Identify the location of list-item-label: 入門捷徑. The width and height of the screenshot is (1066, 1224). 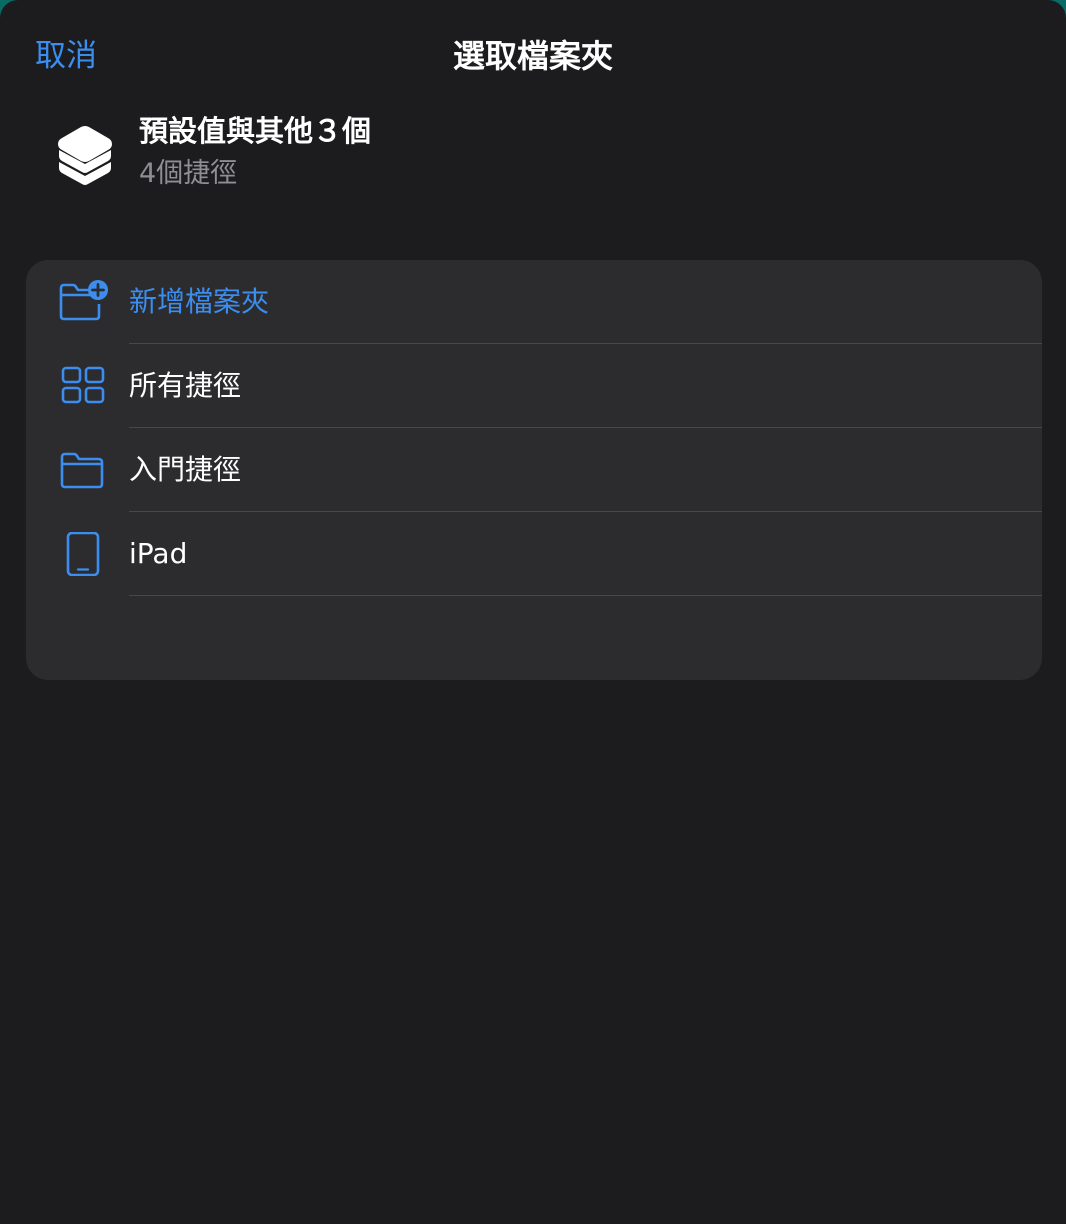
(185, 469).